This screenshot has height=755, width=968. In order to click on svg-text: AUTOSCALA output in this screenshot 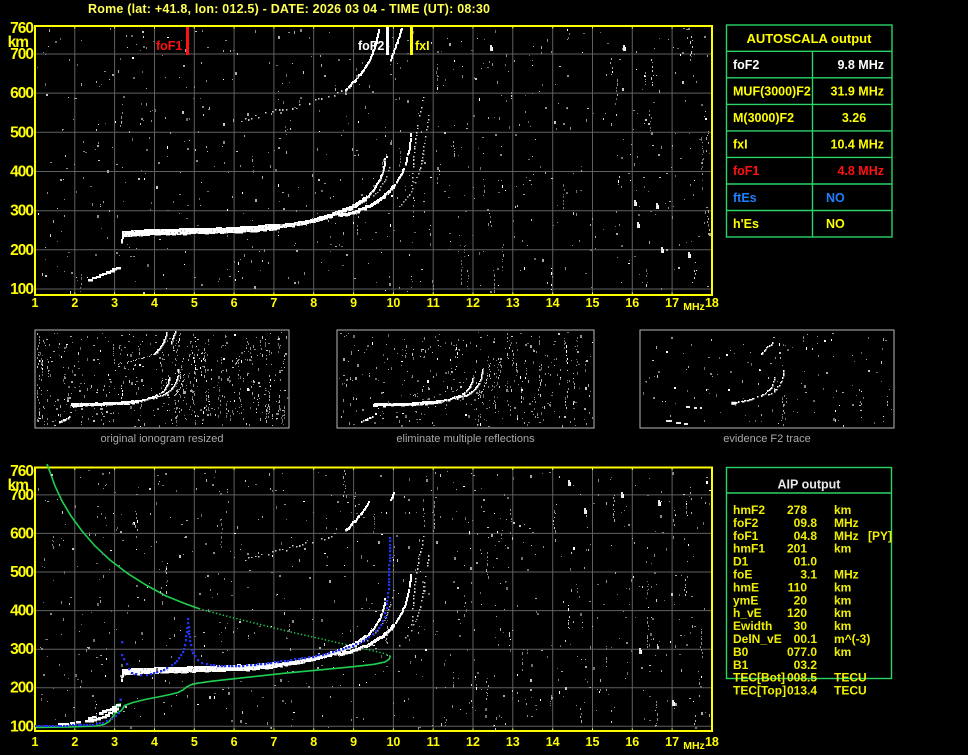, I will do `click(810, 38)`.